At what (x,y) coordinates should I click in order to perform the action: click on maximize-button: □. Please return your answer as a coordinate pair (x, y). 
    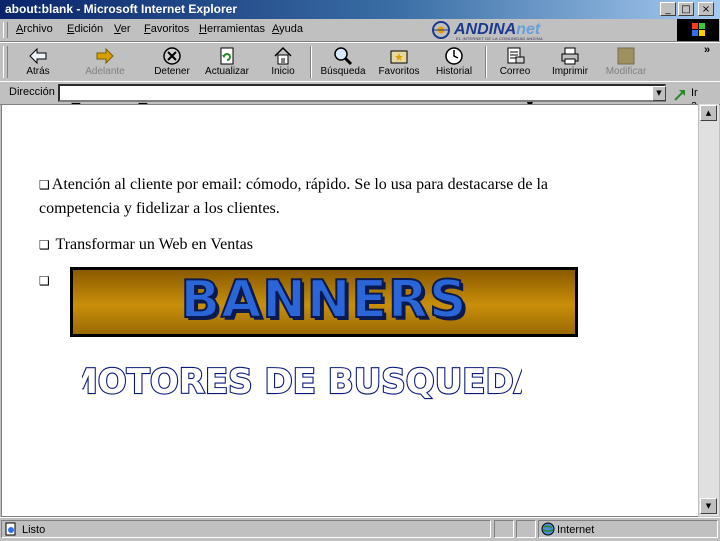
    Looking at the image, I should click on (686, 9).